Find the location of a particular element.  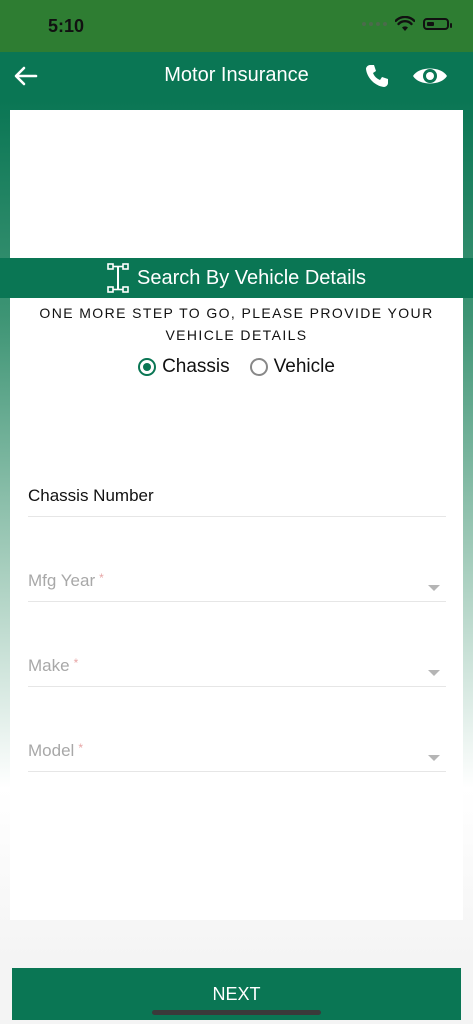

mfg-year-dropdown: Mfg Year * is located at coordinates (237, 581).